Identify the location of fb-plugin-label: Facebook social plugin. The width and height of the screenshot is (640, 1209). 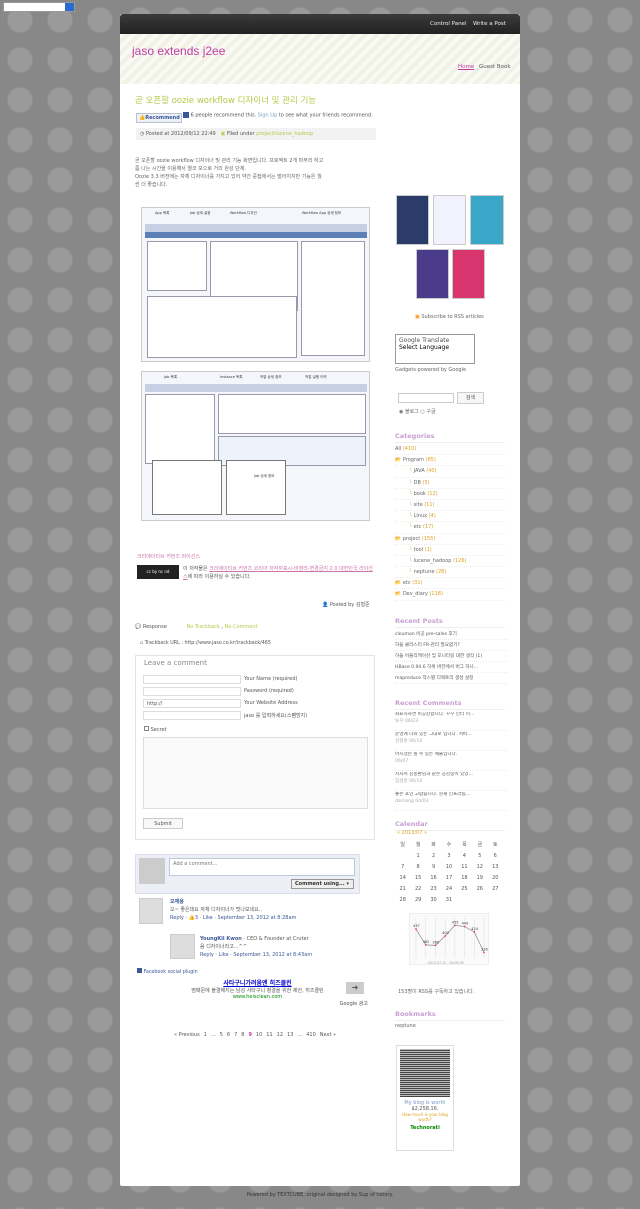
(167, 971).